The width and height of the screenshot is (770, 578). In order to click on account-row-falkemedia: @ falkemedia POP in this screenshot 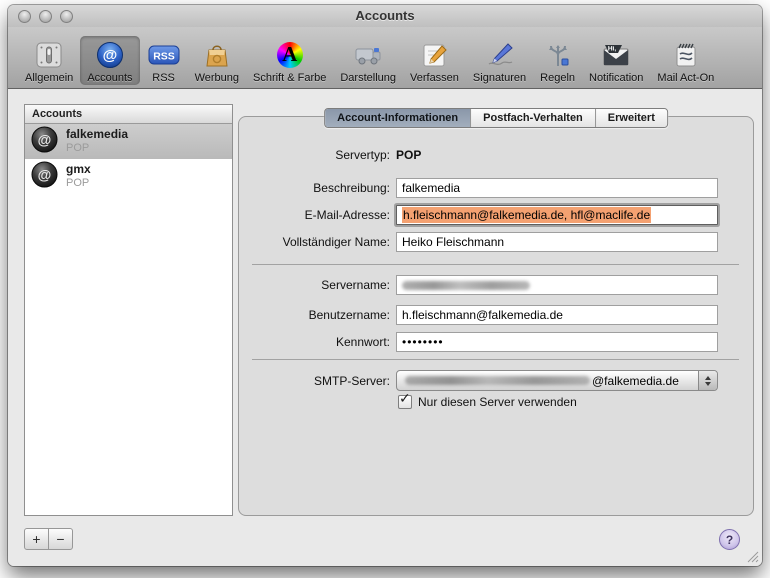, I will do `click(128, 141)`.